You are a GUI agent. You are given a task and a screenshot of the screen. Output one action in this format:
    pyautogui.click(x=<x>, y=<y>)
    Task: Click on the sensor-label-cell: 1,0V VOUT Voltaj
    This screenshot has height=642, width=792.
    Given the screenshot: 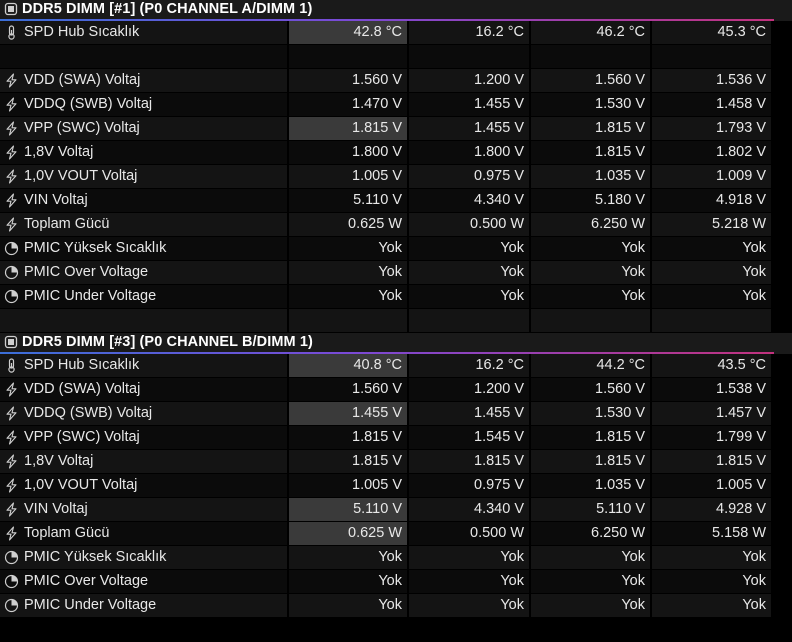 What is the action you would take?
    pyautogui.click(x=143, y=485)
    